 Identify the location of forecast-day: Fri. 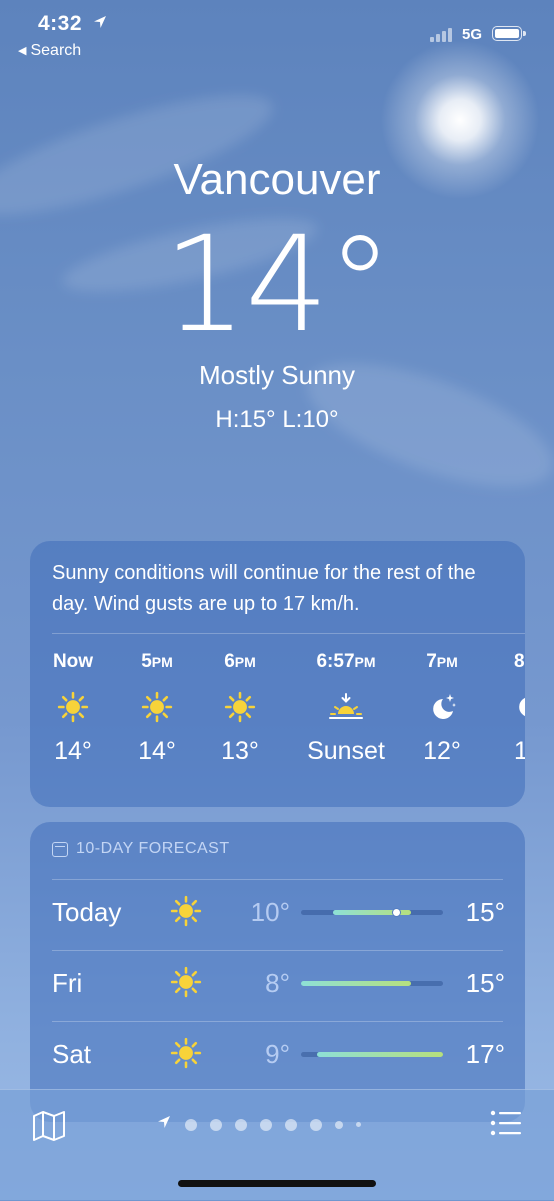
(67, 983).